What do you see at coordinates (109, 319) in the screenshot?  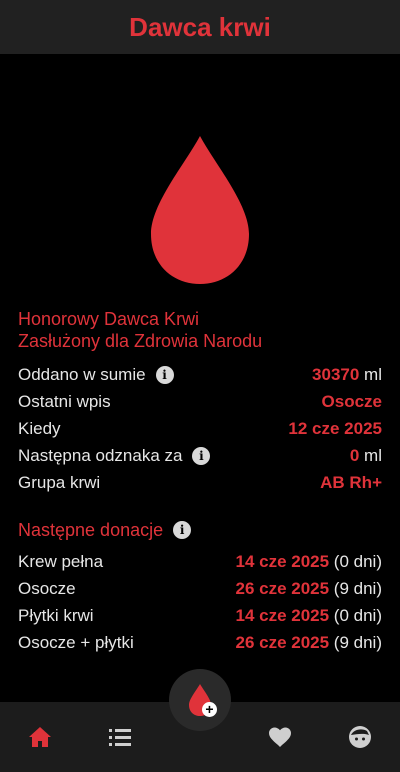 I see `honor-line-1: Honorowy Dawca Krwi` at bounding box center [109, 319].